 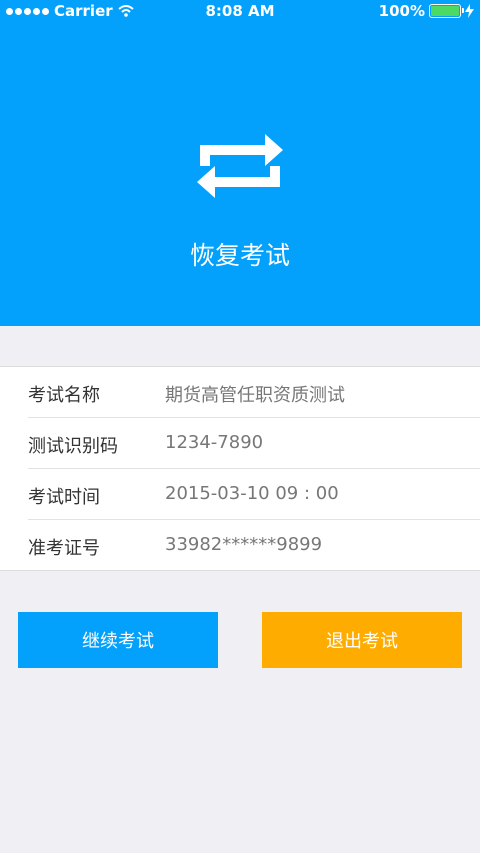 What do you see at coordinates (244, 544) in the screenshot?
I see `info-value: 33982******9899` at bounding box center [244, 544].